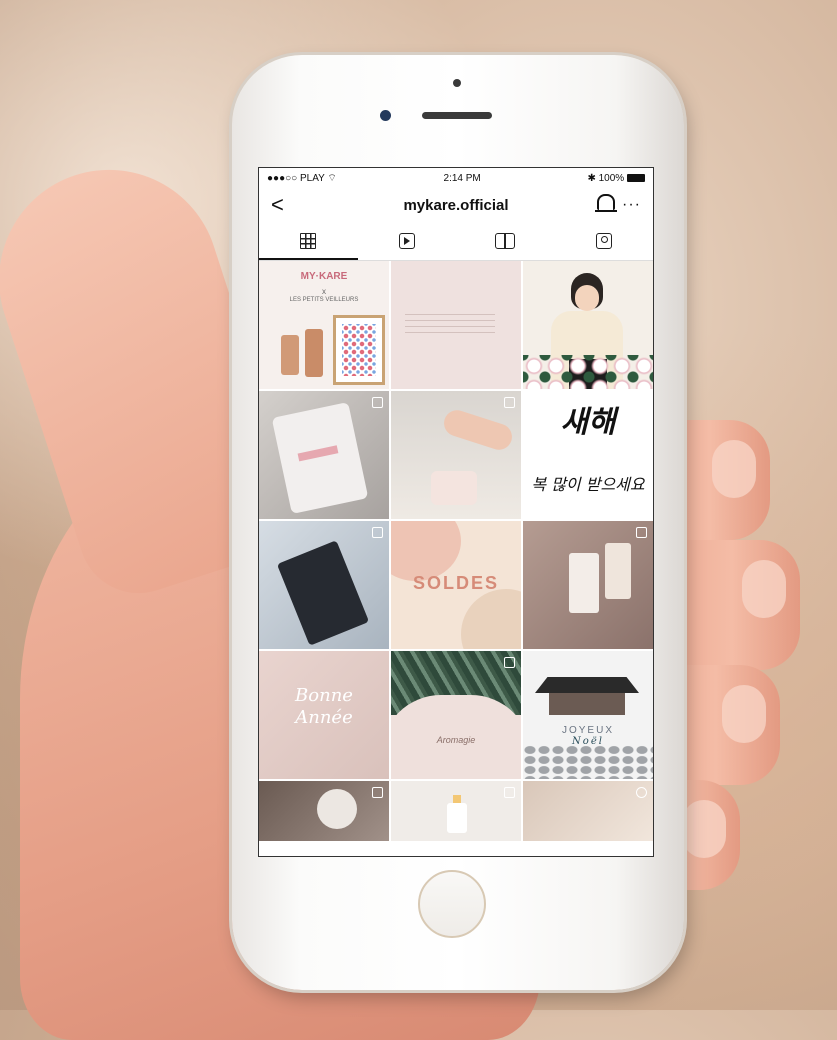 This screenshot has width=837, height=1040. Describe the element at coordinates (606, 203) in the screenshot. I see `bell-icon` at that location.